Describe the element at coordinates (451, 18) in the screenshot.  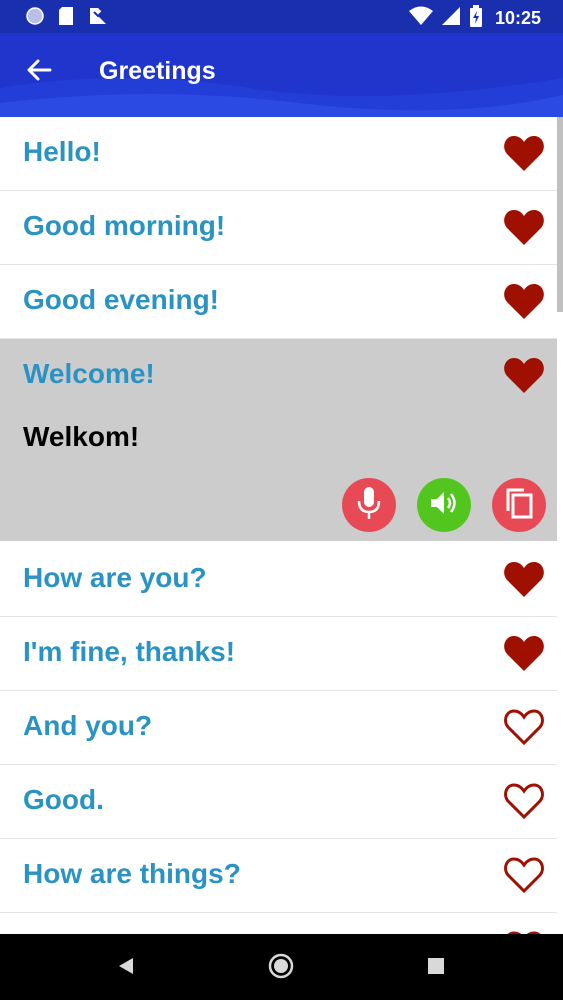
I see `signal-icon` at that location.